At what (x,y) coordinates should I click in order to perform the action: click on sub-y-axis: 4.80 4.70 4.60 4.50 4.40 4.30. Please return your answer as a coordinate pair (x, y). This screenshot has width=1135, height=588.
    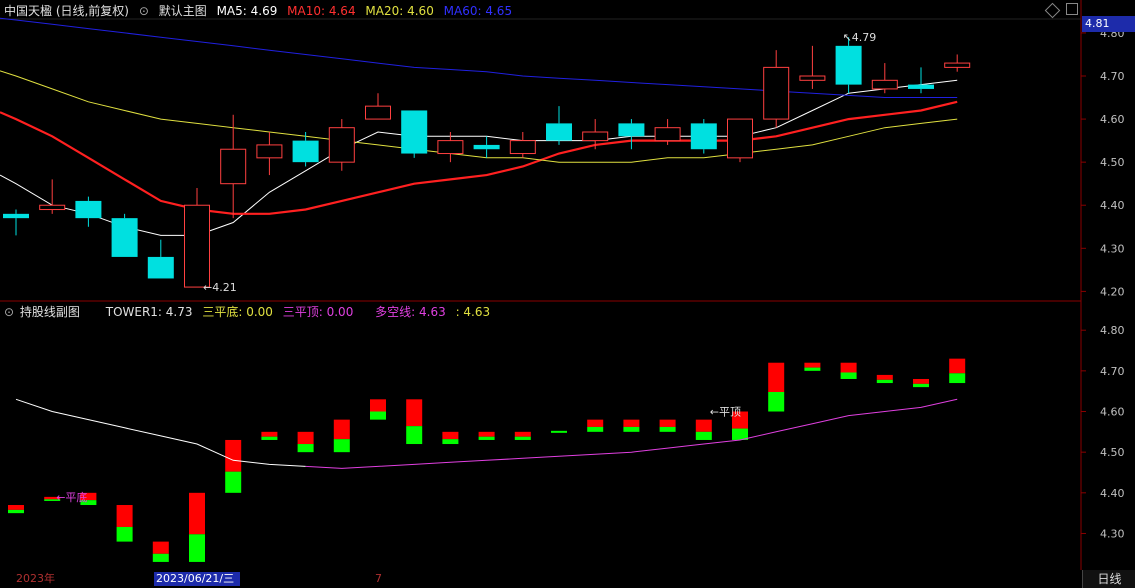
    Looking at the image, I should click on (1103, 432).